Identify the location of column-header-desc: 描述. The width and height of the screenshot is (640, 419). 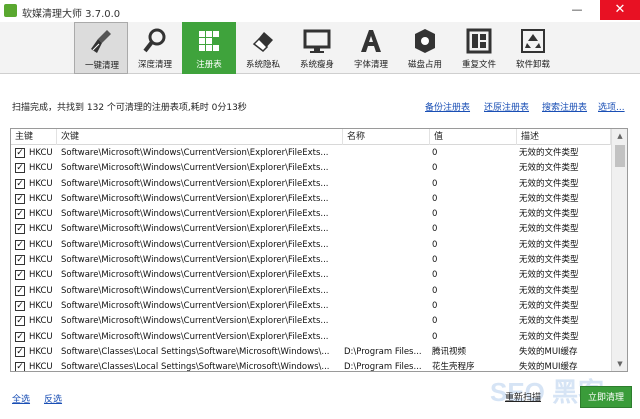
(564, 137).